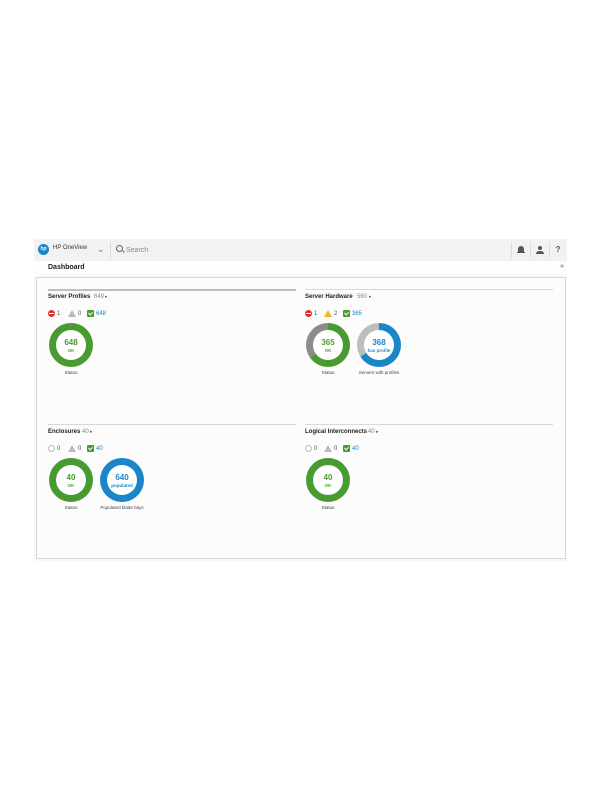  What do you see at coordinates (69, 297) in the screenshot?
I see `panel-title: Server Profiles` at bounding box center [69, 297].